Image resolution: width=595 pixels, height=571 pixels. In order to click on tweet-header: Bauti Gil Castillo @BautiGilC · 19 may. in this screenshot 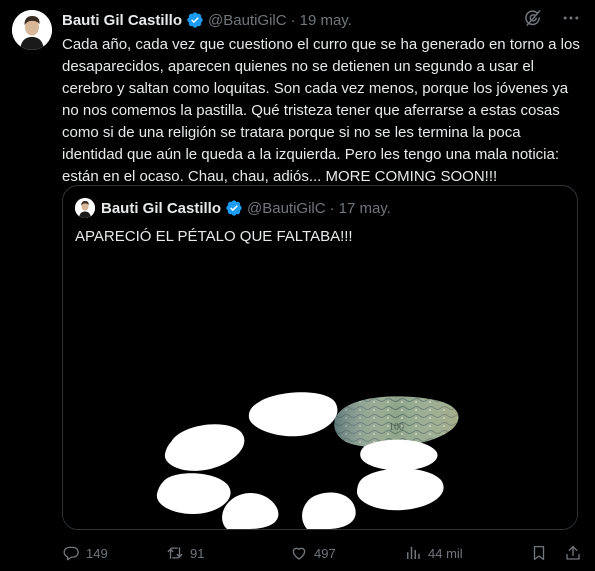, I will do `click(207, 20)`.